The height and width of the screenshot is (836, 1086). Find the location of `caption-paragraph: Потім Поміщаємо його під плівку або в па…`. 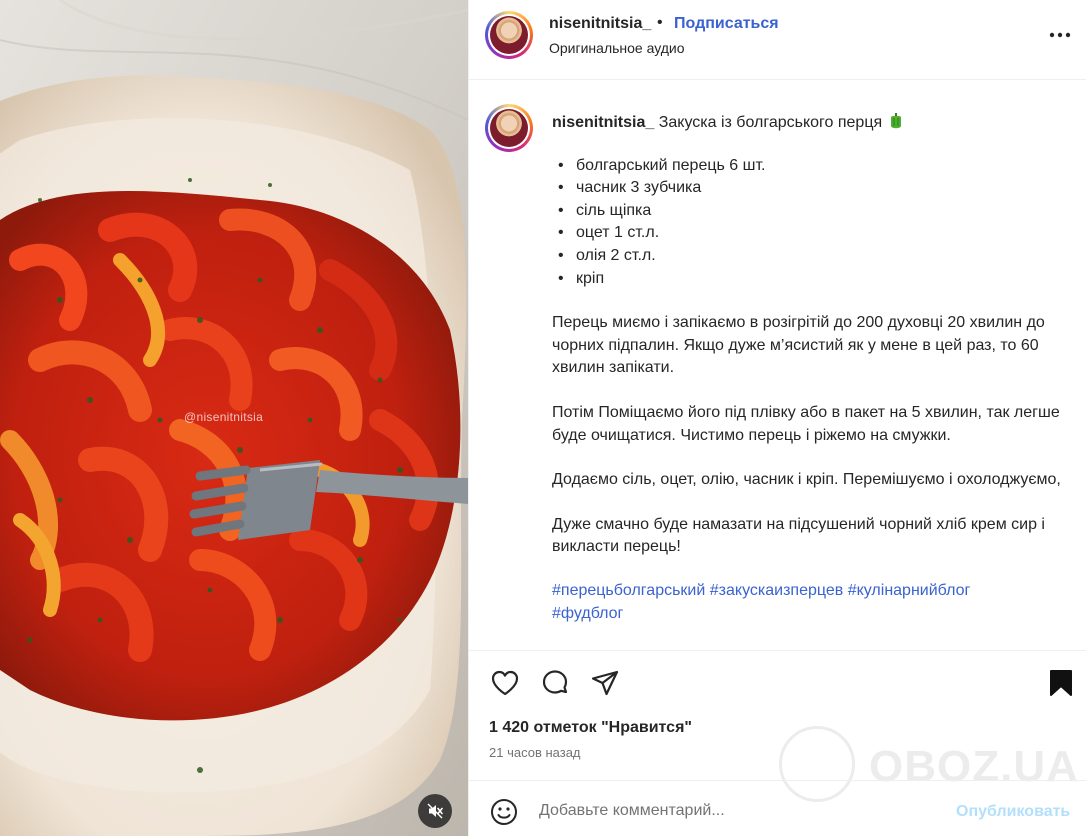

caption-paragraph: Потім Поміщаємо його під плівку або в па… is located at coordinates (806, 423).